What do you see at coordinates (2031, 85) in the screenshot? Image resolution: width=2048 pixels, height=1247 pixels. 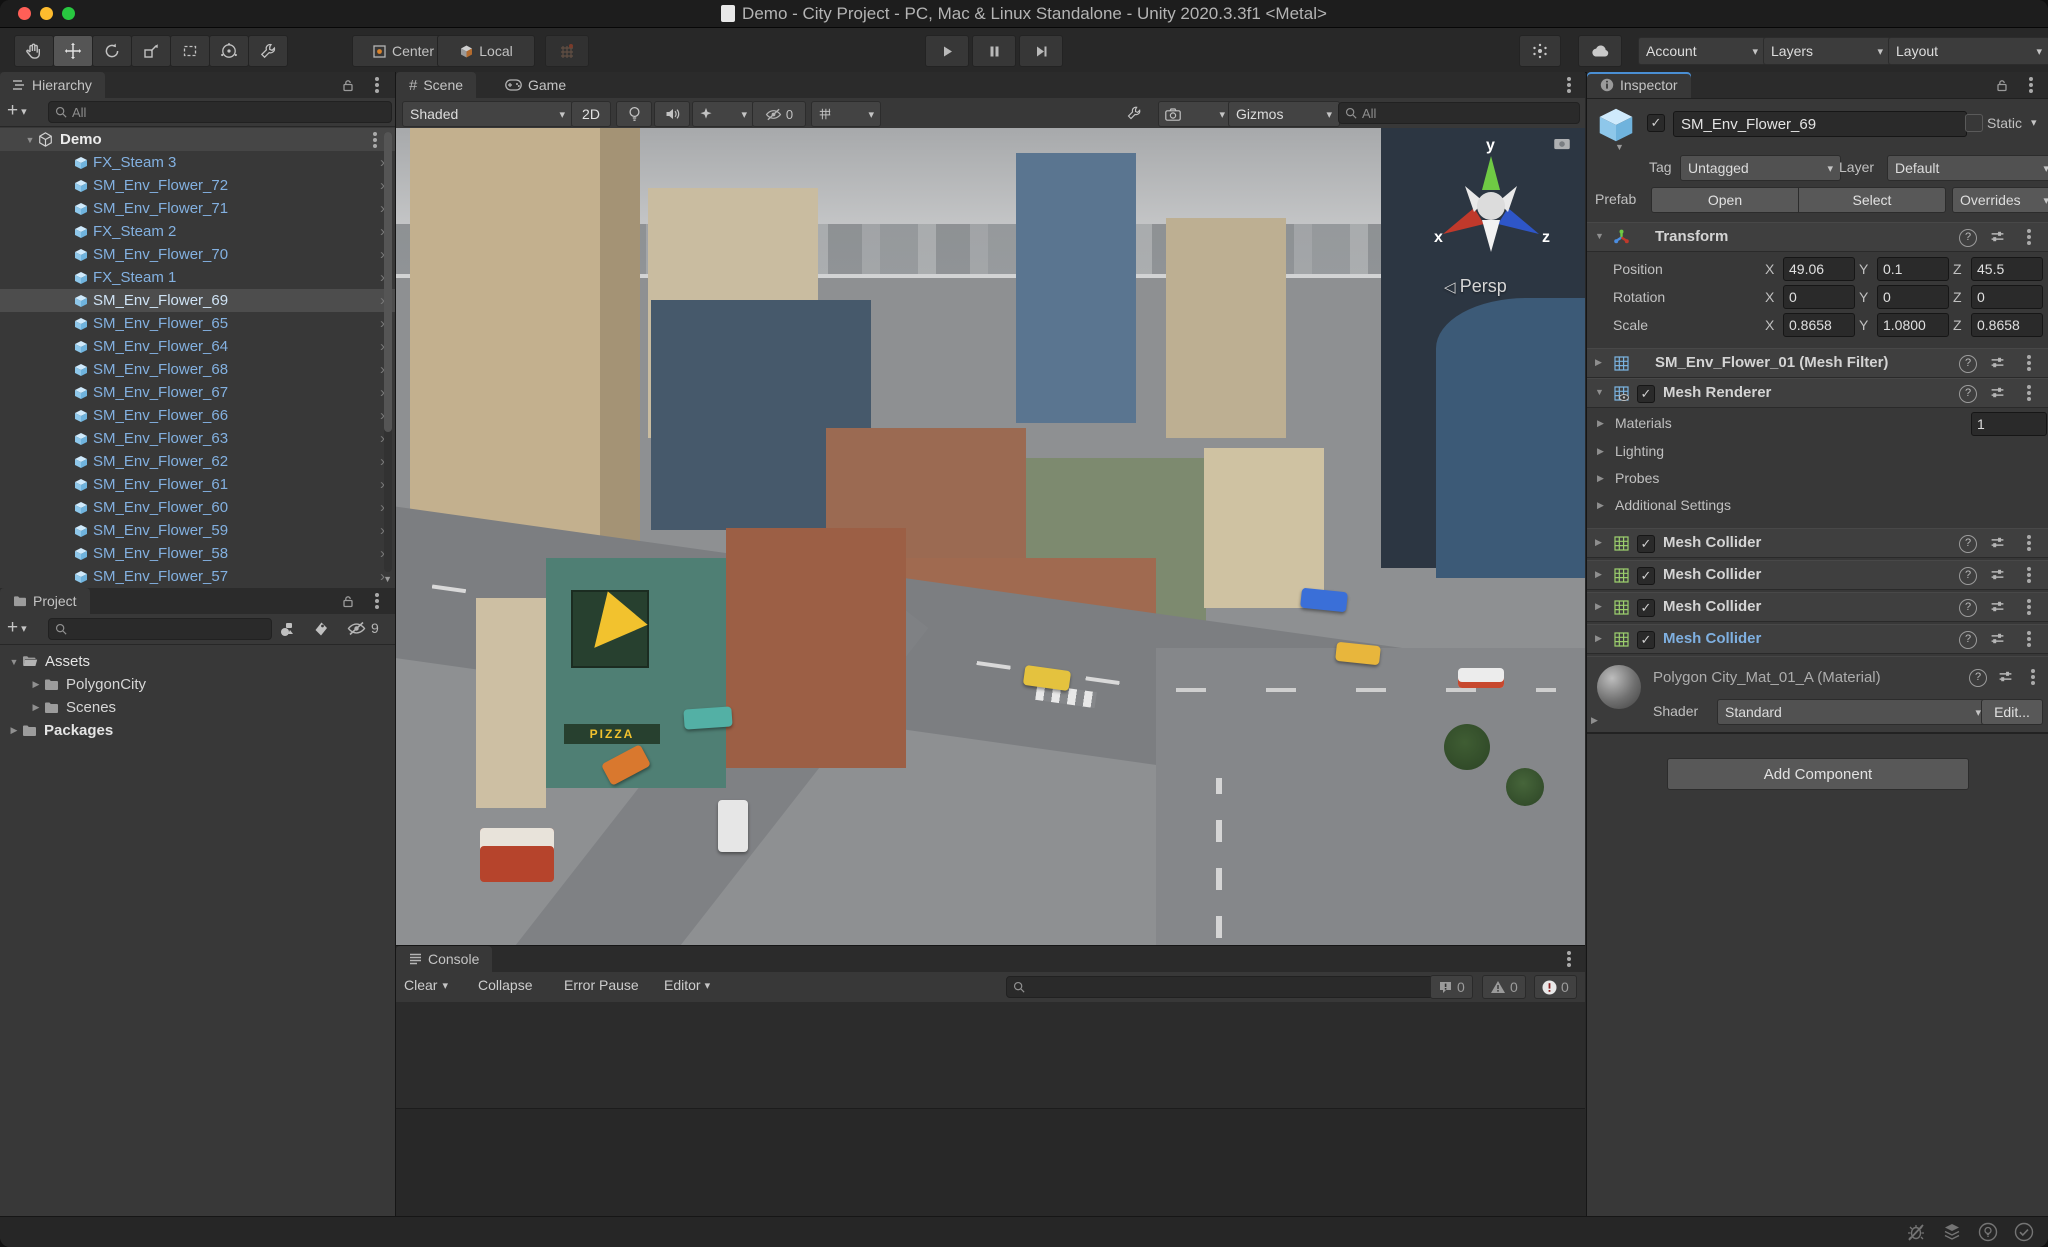 I see `inspector-menu-icon` at bounding box center [2031, 85].